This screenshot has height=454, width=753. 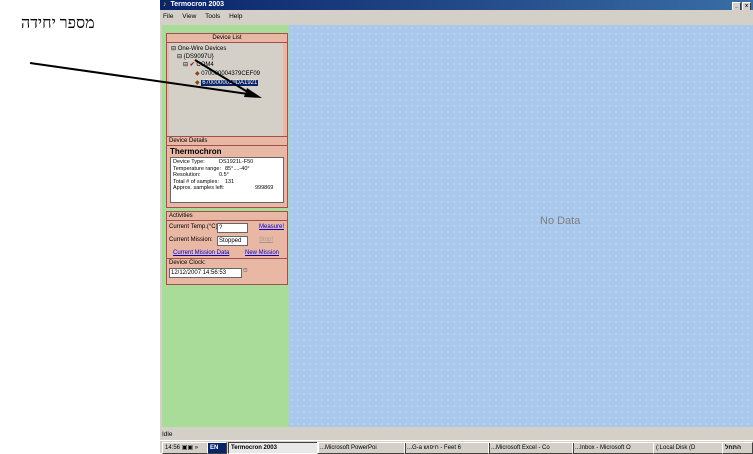 I want to click on clock-icon: ⏲, so click(x=245, y=271).